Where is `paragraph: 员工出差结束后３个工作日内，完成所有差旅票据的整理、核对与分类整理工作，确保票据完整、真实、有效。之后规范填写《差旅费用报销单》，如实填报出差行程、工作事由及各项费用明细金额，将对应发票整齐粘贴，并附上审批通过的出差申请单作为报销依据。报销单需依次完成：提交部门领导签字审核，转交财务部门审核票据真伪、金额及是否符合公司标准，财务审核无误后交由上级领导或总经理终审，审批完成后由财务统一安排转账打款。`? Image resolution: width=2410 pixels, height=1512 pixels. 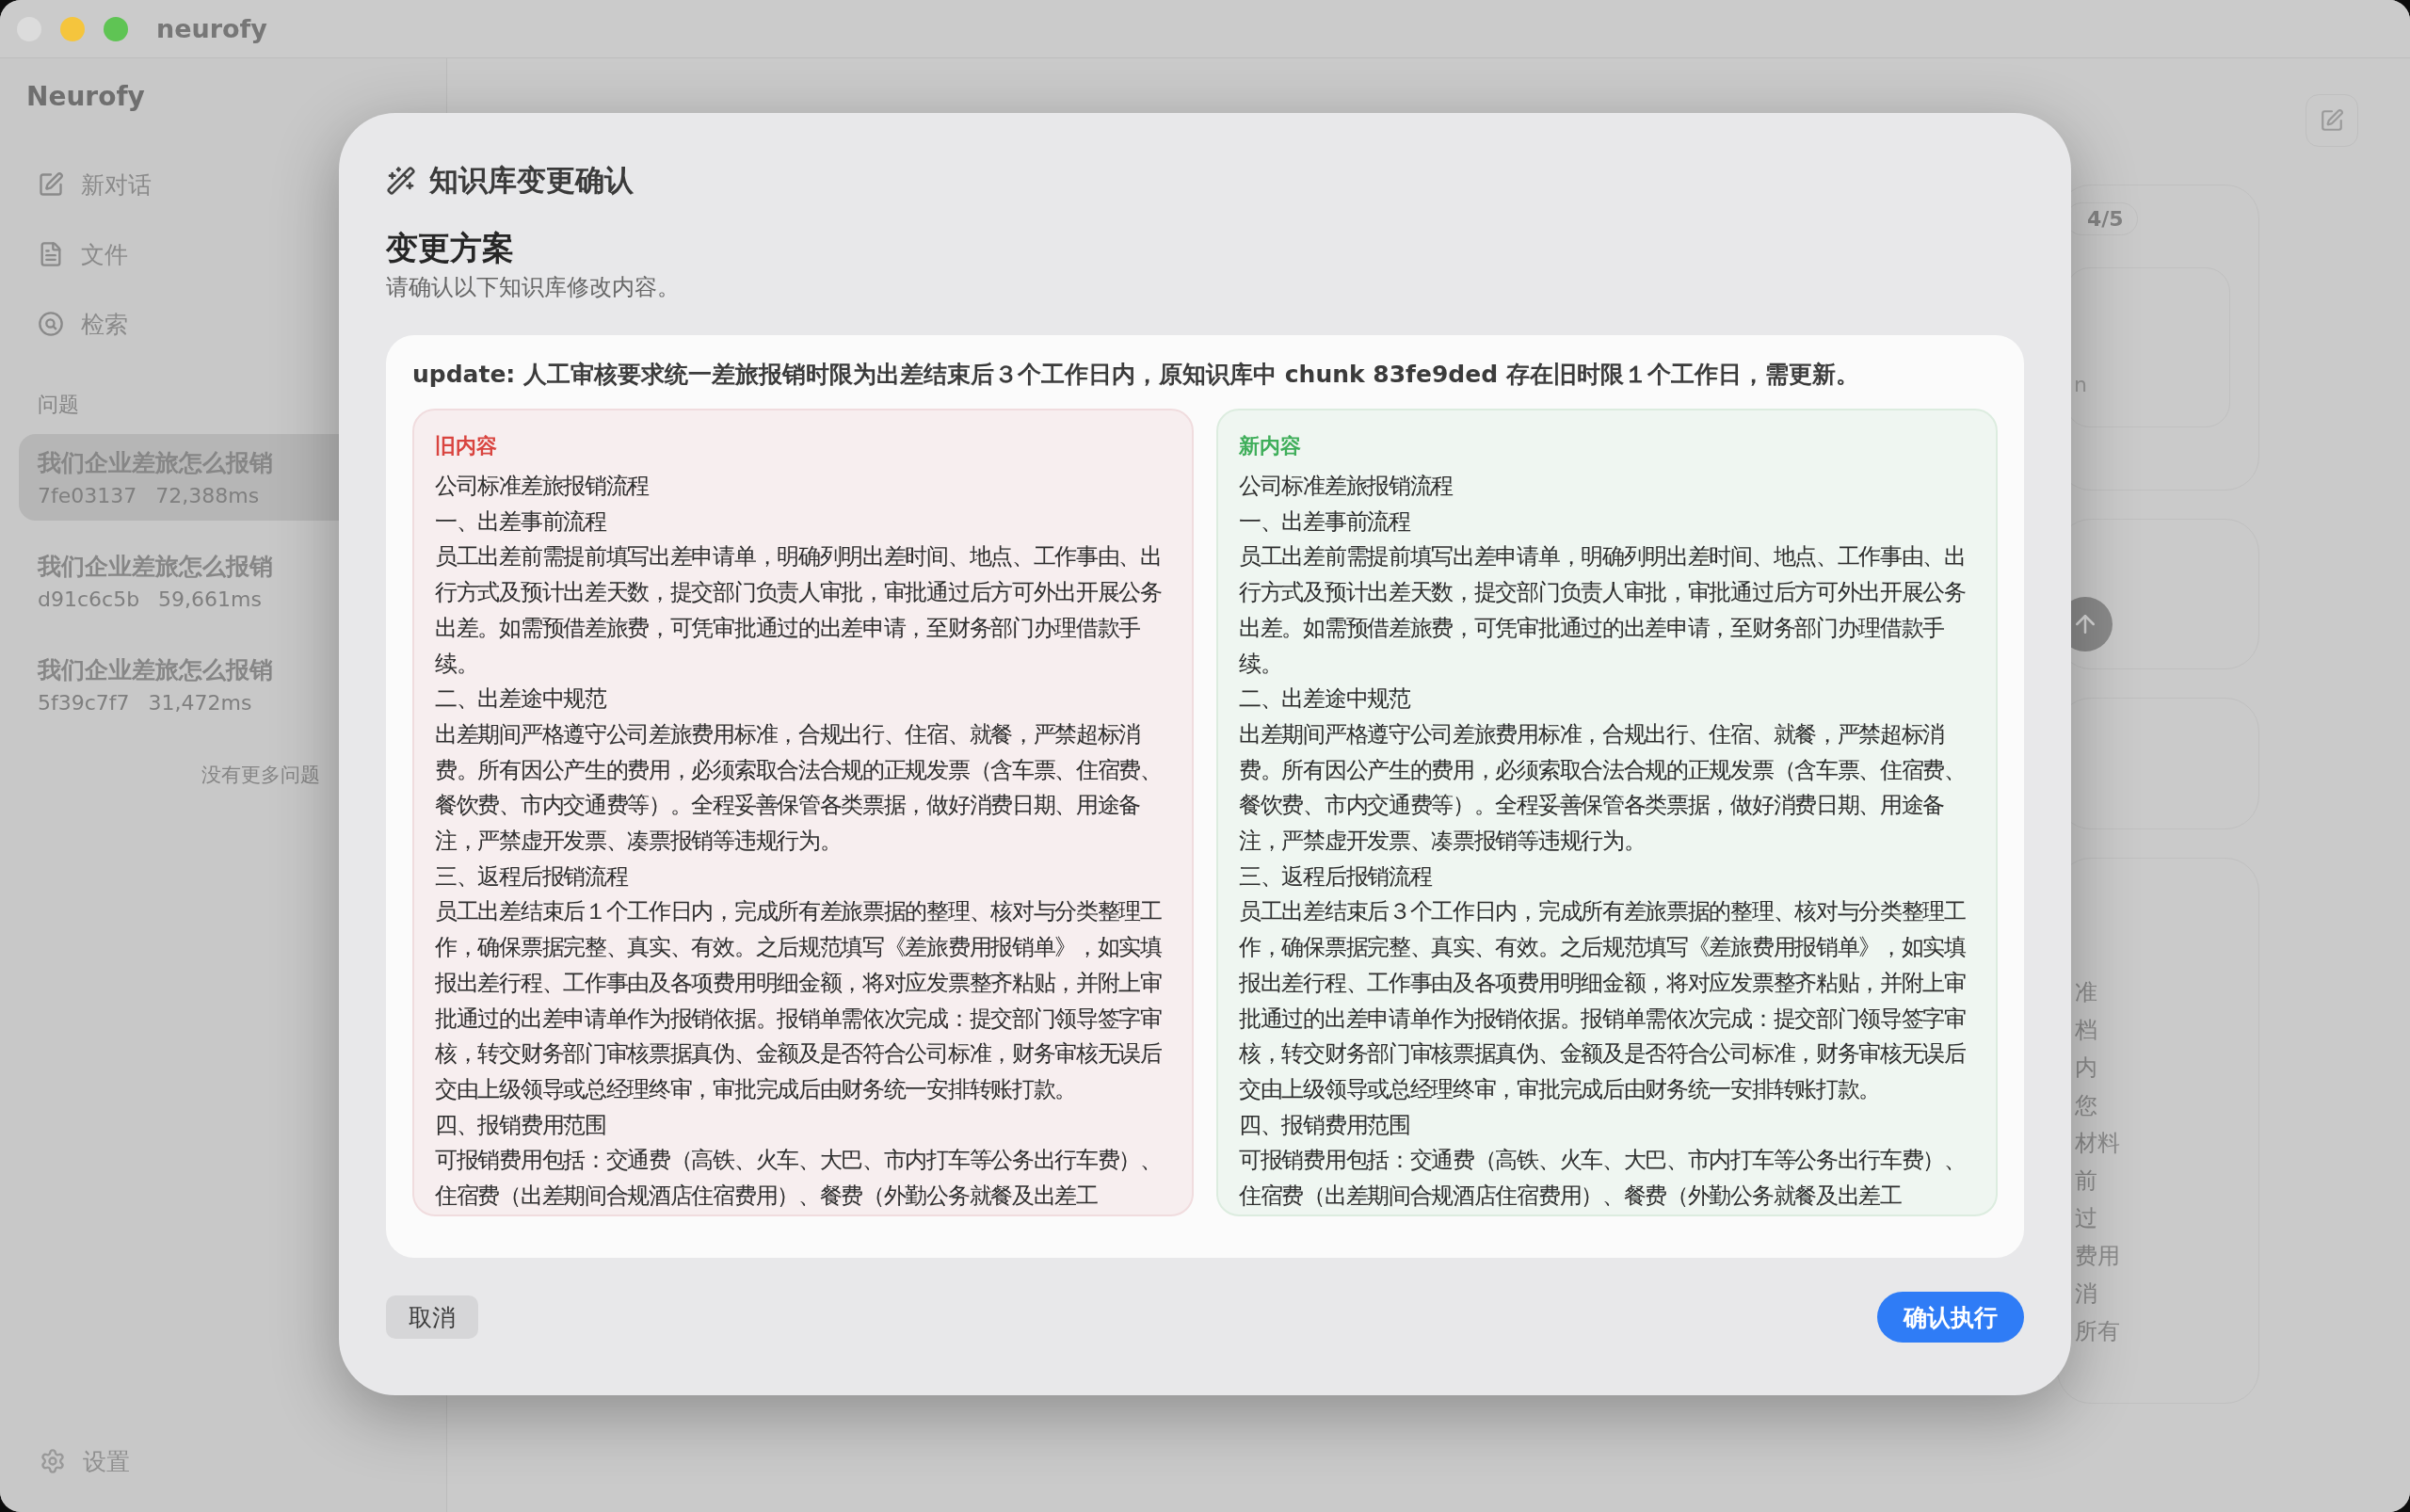 paragraph: 员工出差结束后３个工作日内，完成所有差旅票据的整理、核对与分类整理工作，确保票据完整、真实、有效。之后规范填写《差旅费用报销单》，如实填报出差行程、工作事由及各项费用明细金额，将对应发票整齐粘贴，并附上审批通过的出差申请单作为报销依据。报销单需依次完成：提交部门领导签字审核，转交财务部门审核票据真伪、金额及是否符合公司标准，财务审核无误后交由上级领导或总经理终审，审批完成后由财务统一安排转账打款。 is located at coordinates (1603, 1000).